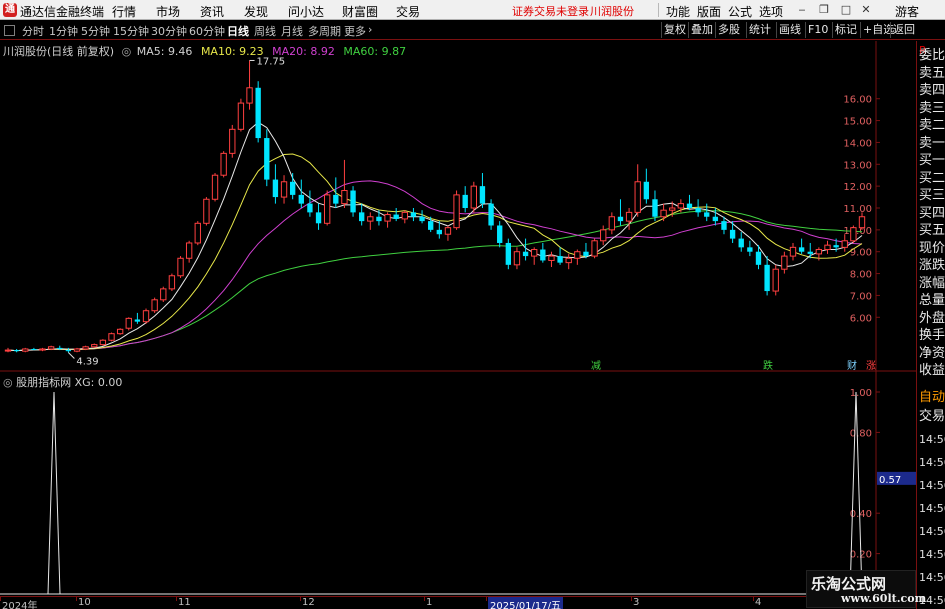 This screenshot has width=945, height=609. I want to click on indicator-toggle-icon: ◎, so click(8, 382).